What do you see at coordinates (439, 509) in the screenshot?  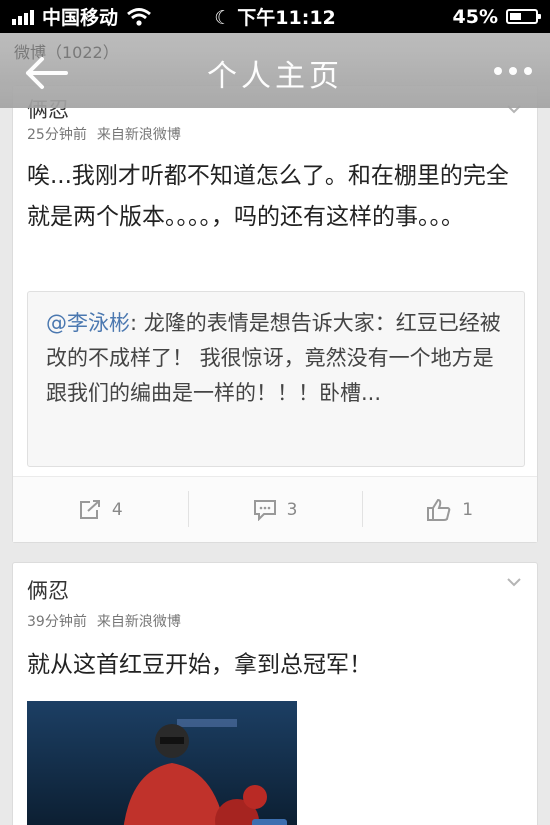 I see `thumbs-up-icon` at bounding box center [439, 509].